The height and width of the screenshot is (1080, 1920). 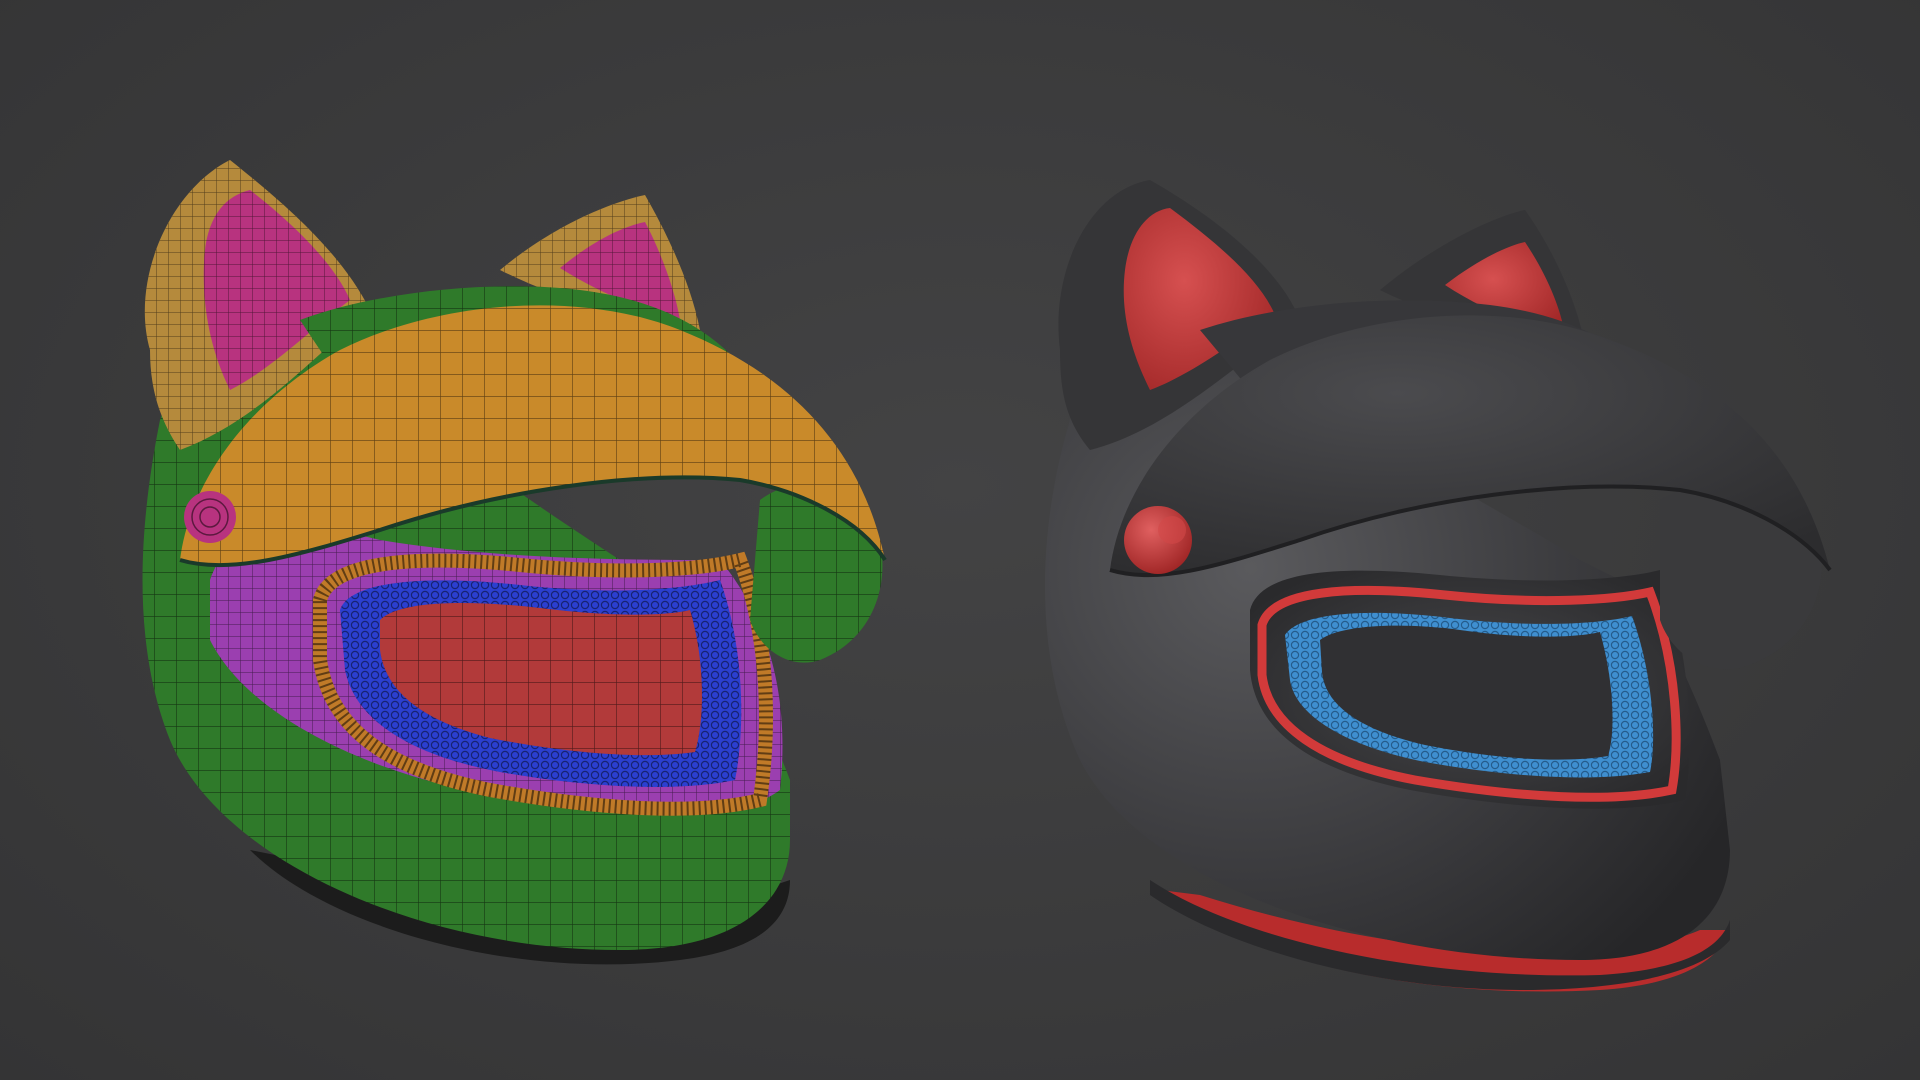 What do you see at coordinates (210, 517) in the screenshot?
I see `side-button` at bounding box center [210, 517].